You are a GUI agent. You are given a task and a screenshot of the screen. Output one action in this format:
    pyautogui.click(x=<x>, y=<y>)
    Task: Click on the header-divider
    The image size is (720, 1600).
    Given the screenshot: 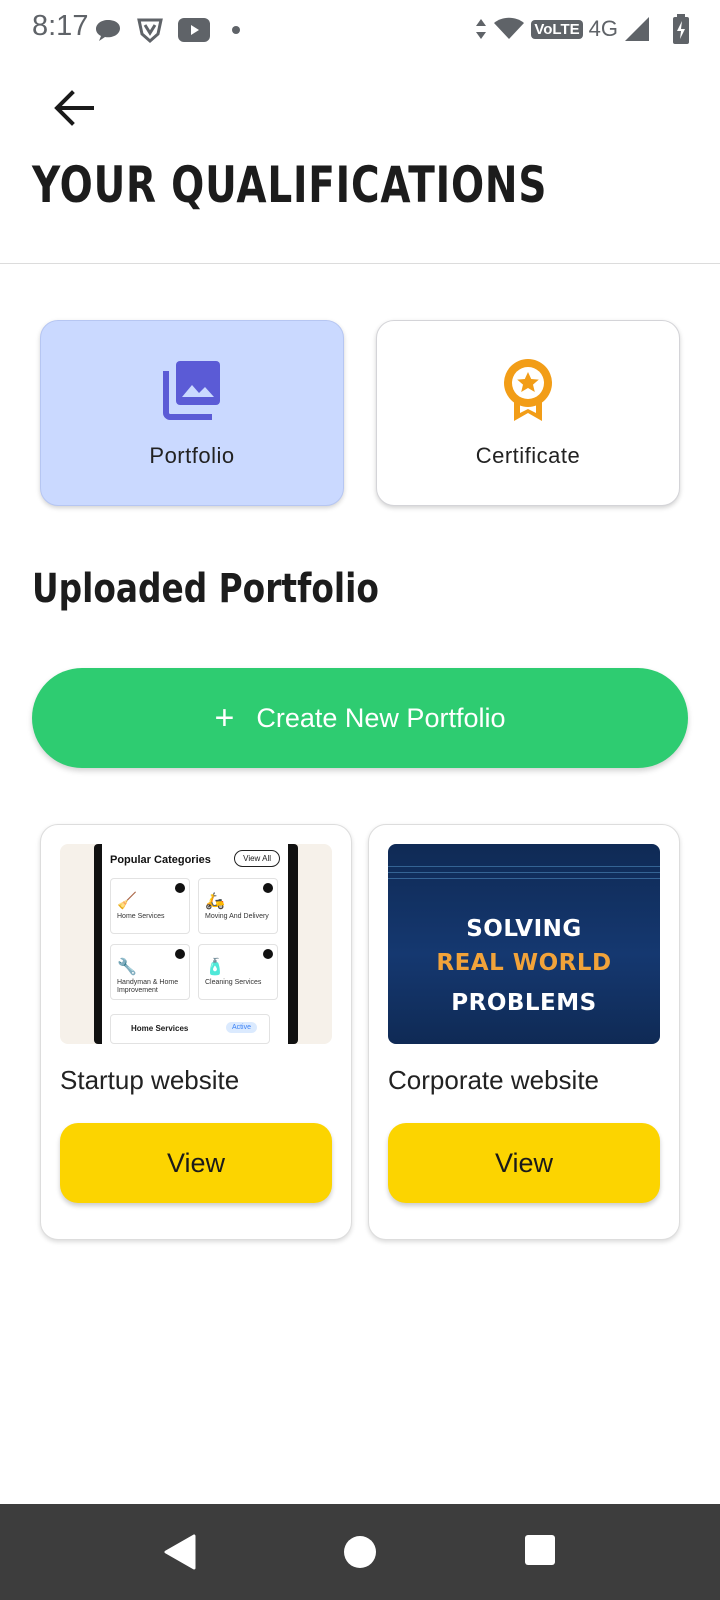 What is the action you would take?
    pyautogui.click(x=360, y=263)
    